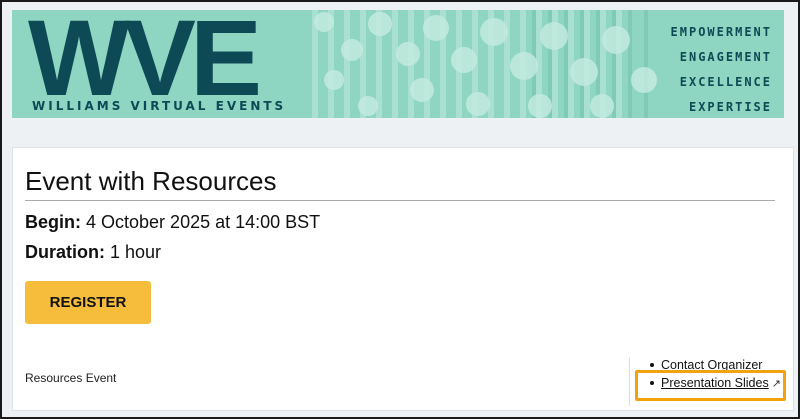  Describe the element at coordinates (71, 378) in the screenshot. I see `event-description: Resources Event` at that location.